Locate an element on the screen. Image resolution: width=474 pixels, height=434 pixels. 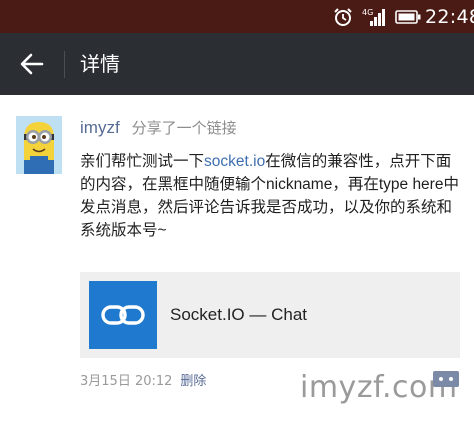
minion-avatar-icon is located at coordinates (39, 145).